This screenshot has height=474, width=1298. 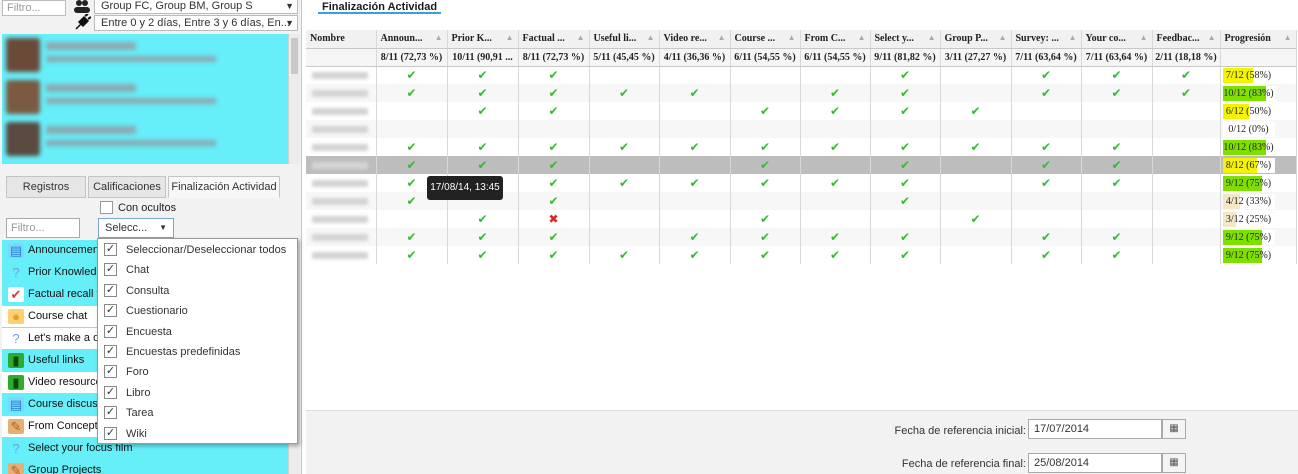 I want to click on dropdown-option: ✓ Consulta, so click(x=197, y=291).